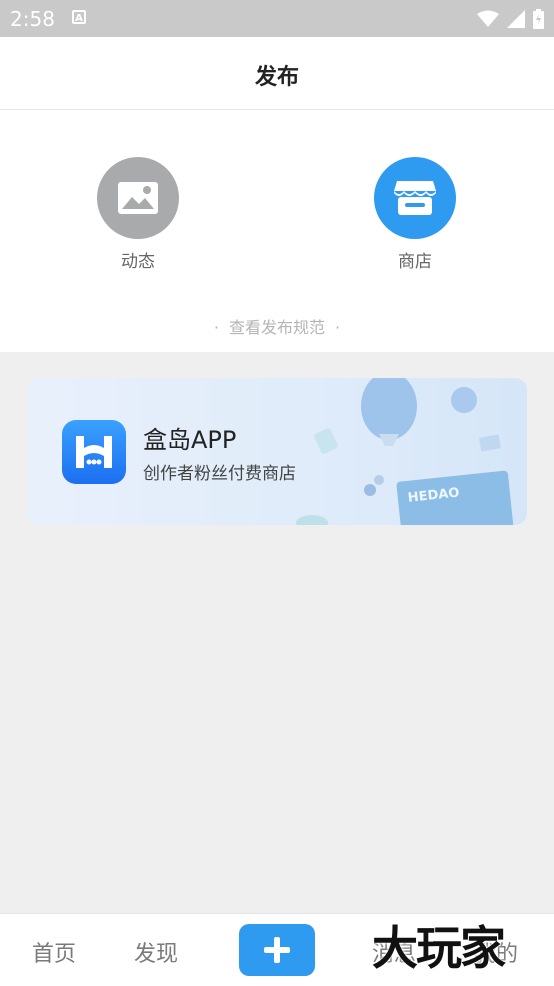 The image size is (554, 986). I want to click on publish-tab-button, so click(277, 950).